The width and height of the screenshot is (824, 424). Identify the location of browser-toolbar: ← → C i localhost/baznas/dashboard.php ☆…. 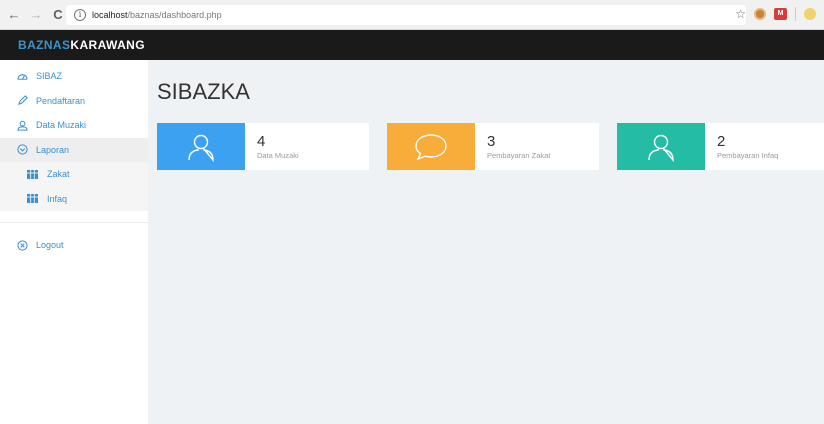
(412, 15).